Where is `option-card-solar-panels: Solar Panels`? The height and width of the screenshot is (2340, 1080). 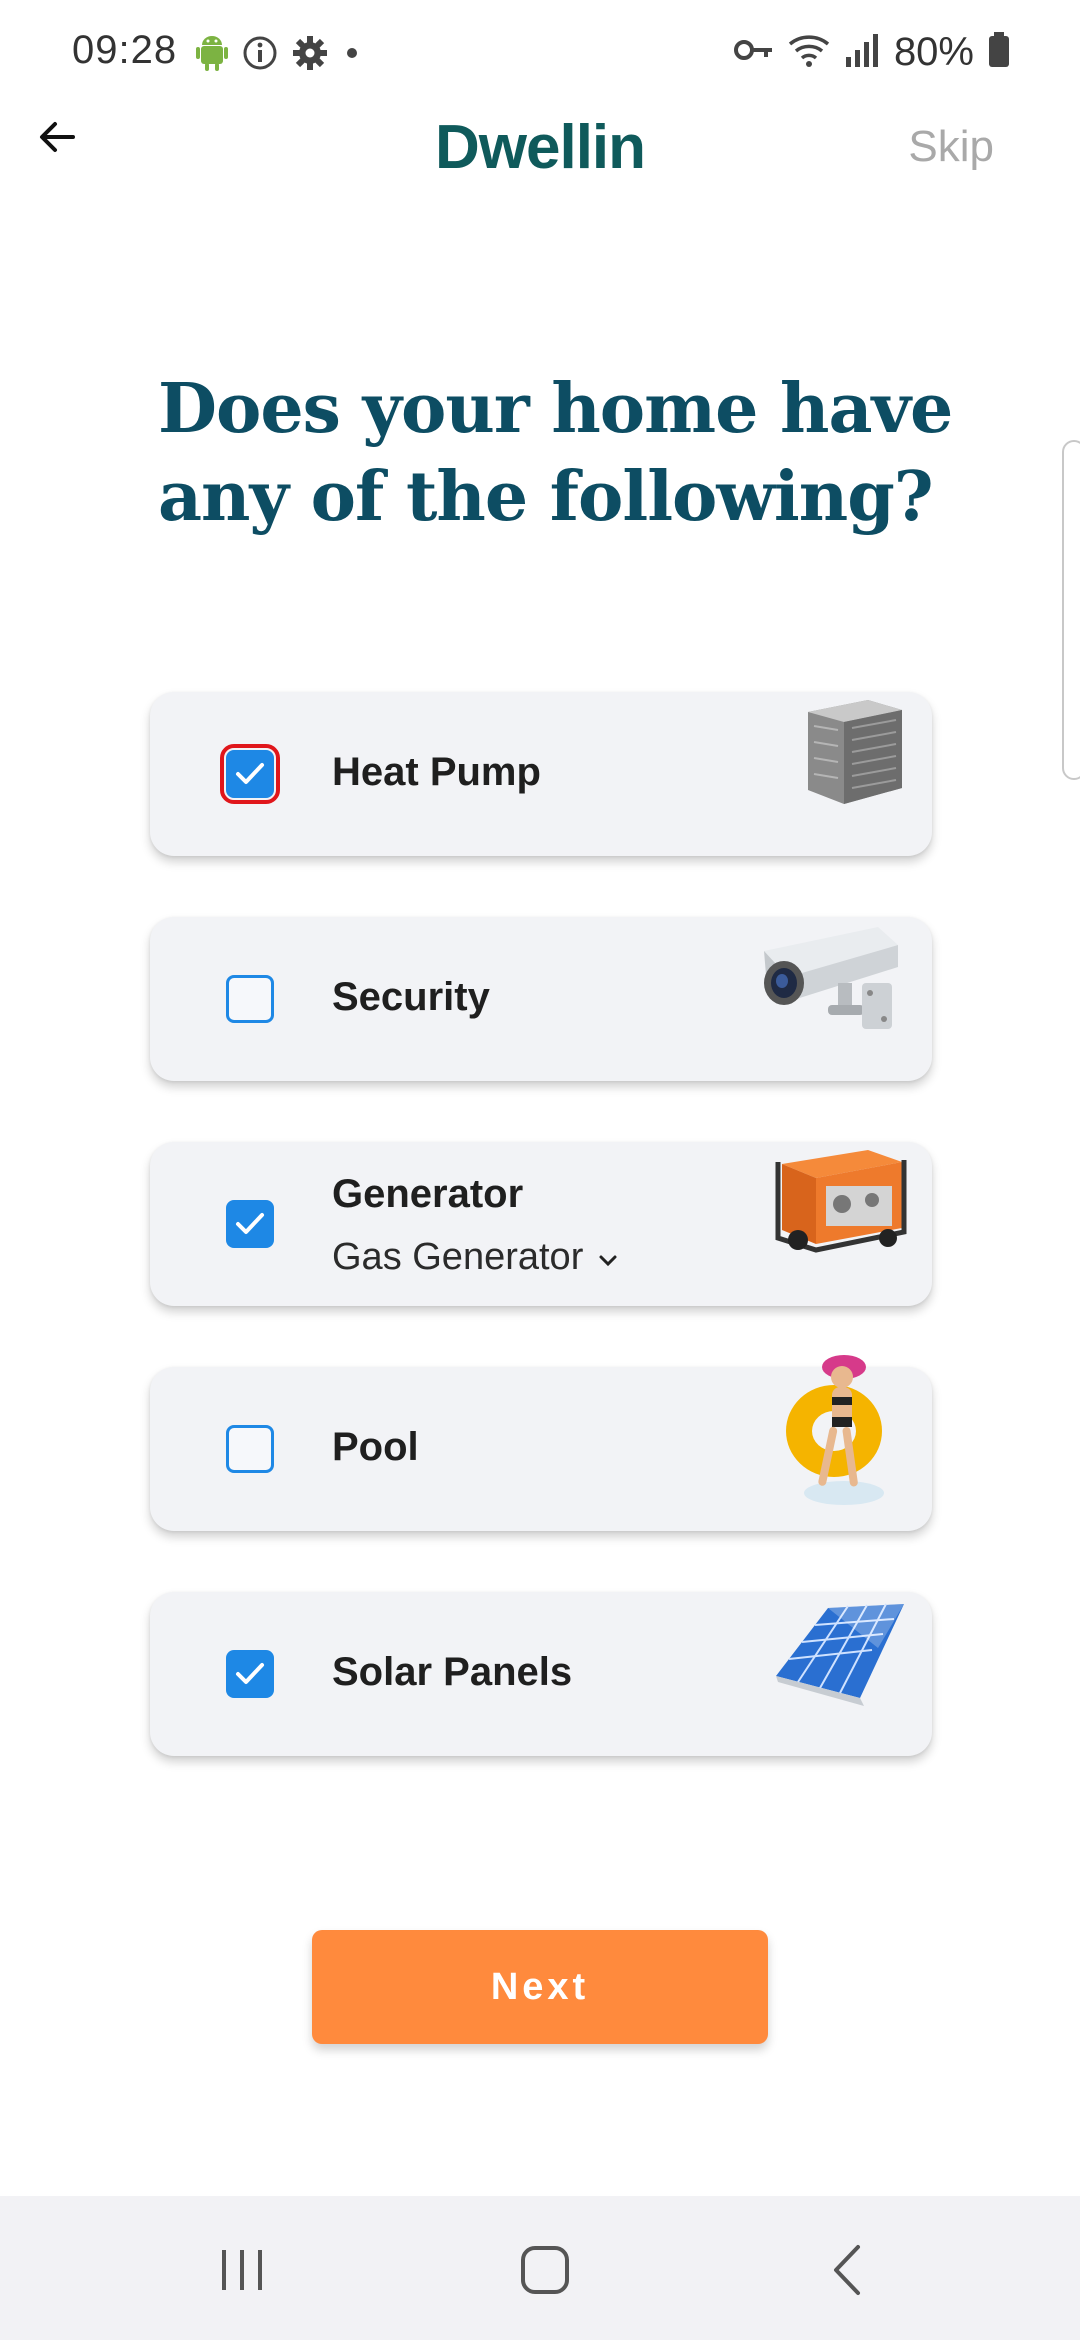
option-card-solar-panels: Solar Panels is located at coordinates (541, 1674).